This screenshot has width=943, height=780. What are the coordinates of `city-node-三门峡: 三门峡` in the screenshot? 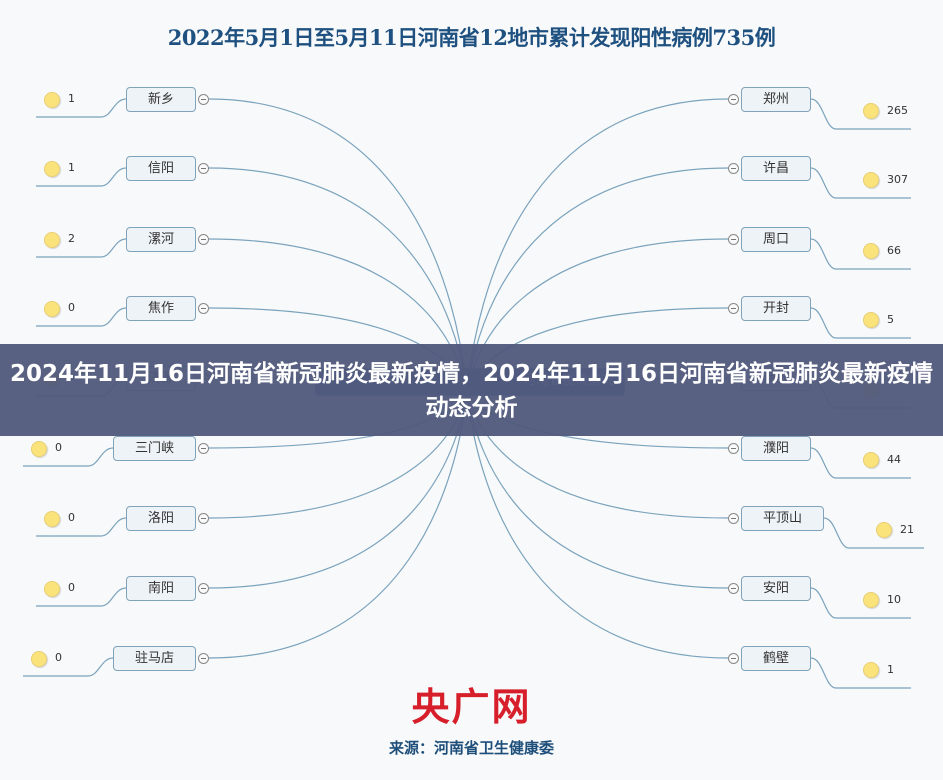 It's located at (154, 448).